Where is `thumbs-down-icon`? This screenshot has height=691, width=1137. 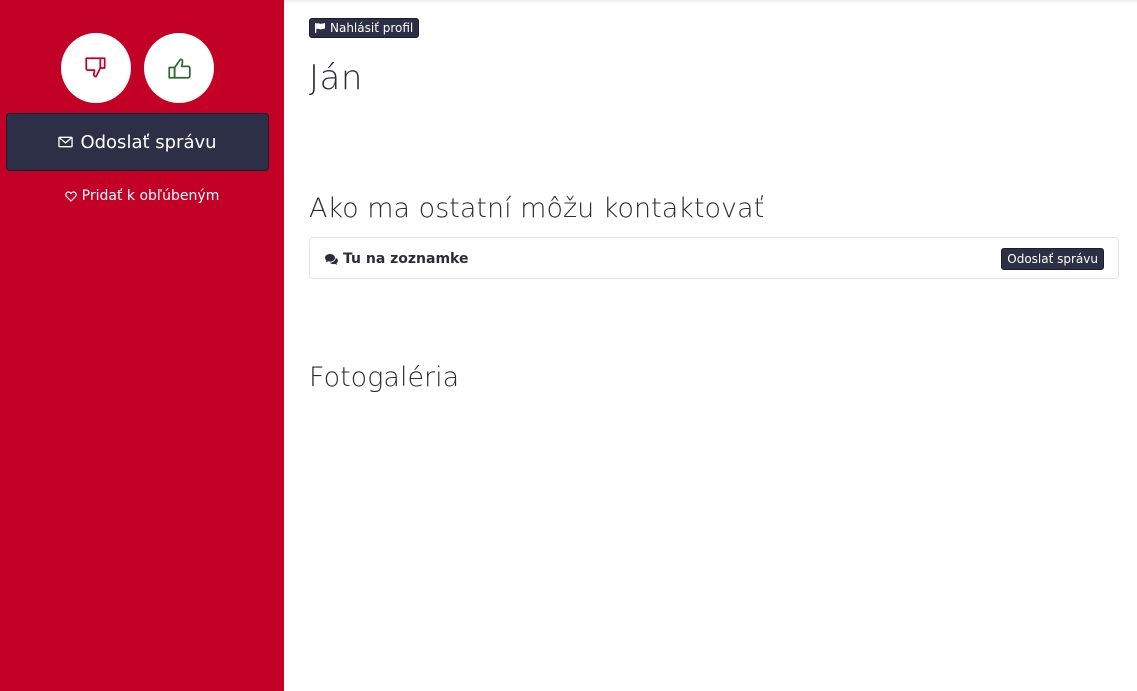
thumbs-down-icon is located at coordinates (95, 67).